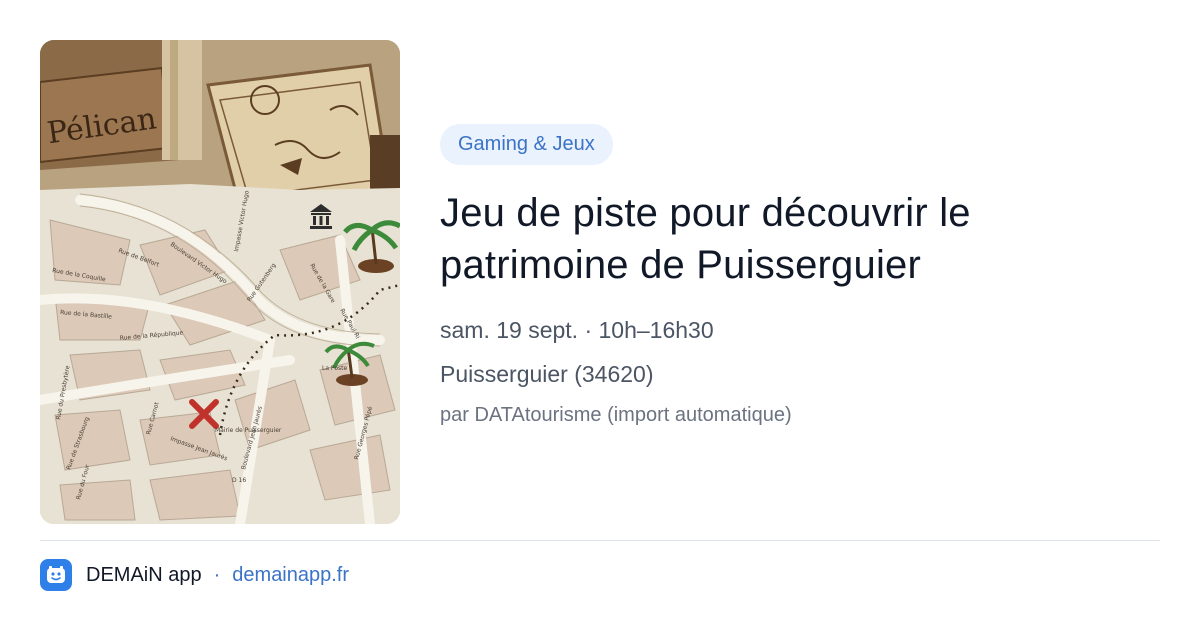 Image resolution: width=1200 pixels, height=630 pixels. I want to click on app-name: DEMAiN app, so click(144, 574).